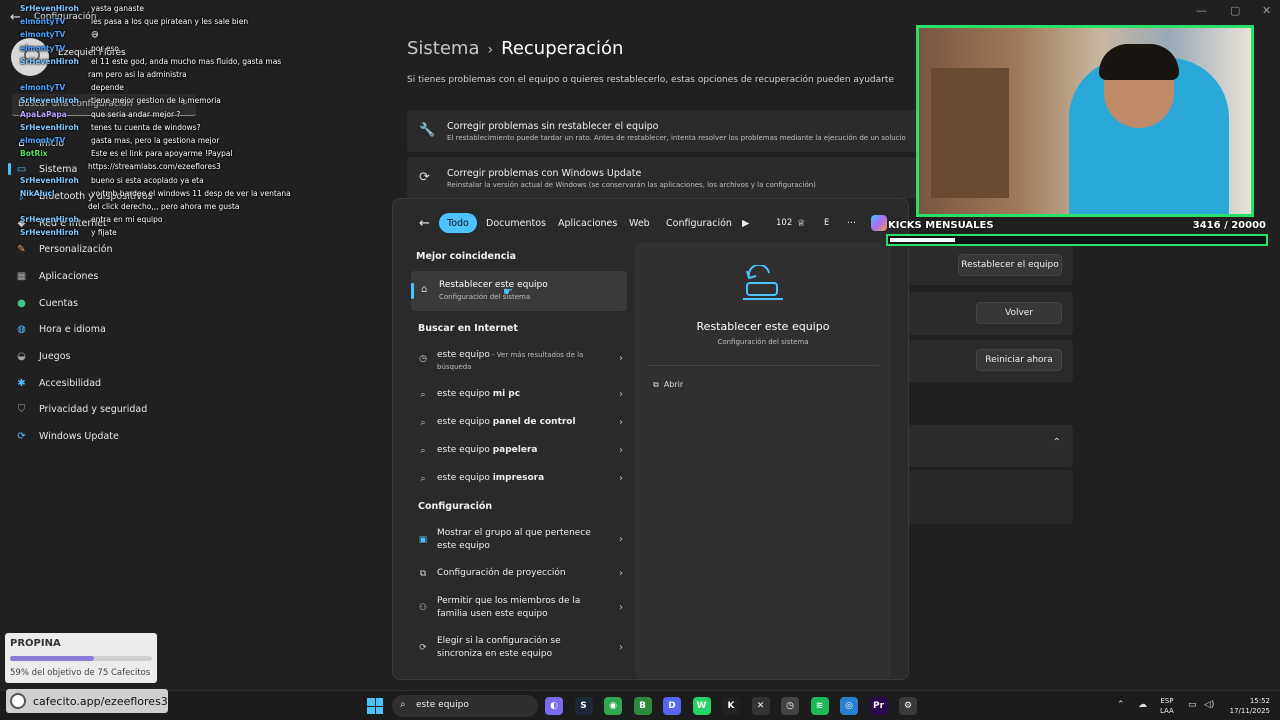 The image size is (1280, 720). What do you see at coordinates (879, 223) in the screenshot?
I see `copilot-icon` at bounding box center [879, 223].